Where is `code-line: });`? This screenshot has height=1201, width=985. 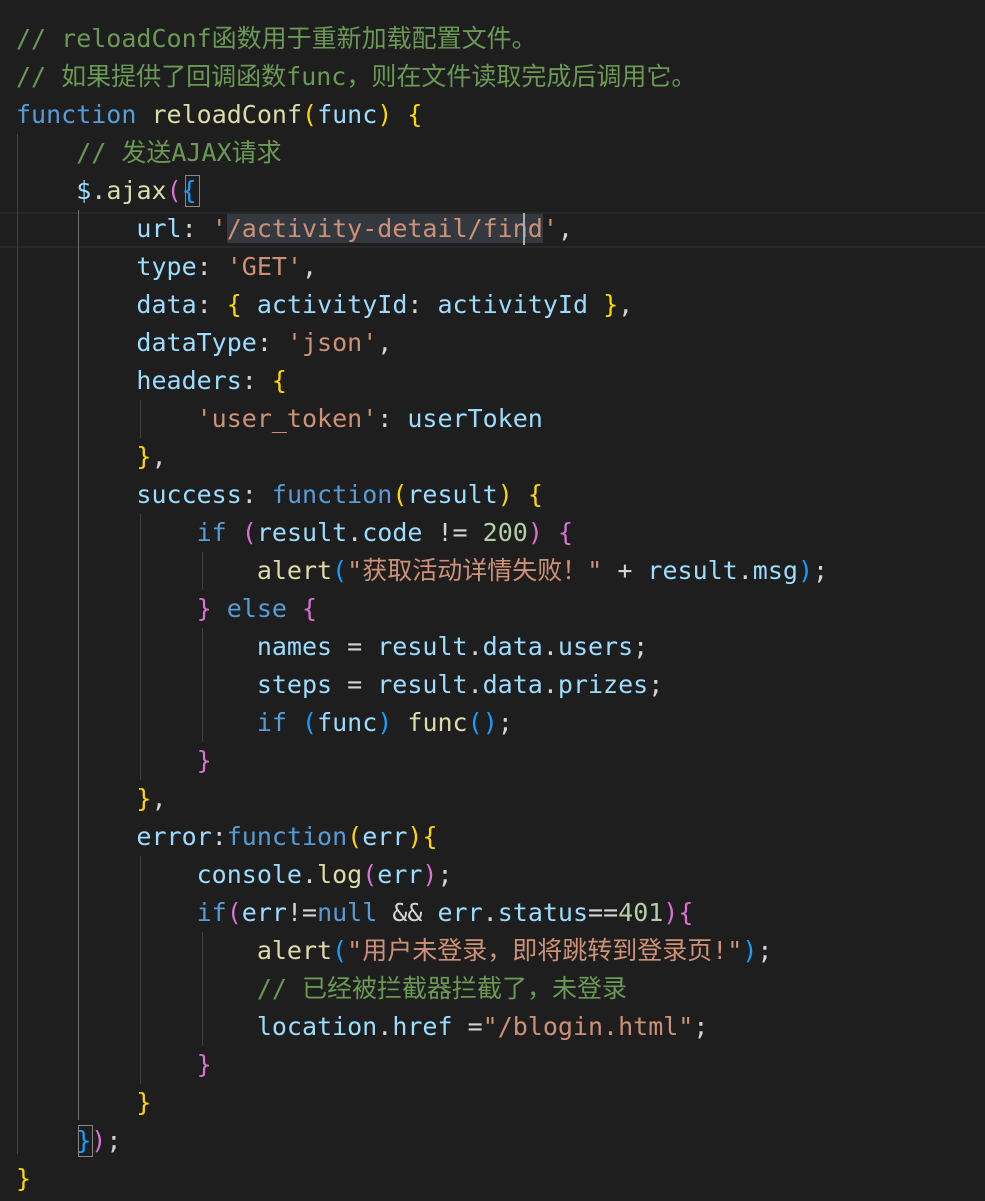 code-line: }); is located at coordinates (68, 1141).